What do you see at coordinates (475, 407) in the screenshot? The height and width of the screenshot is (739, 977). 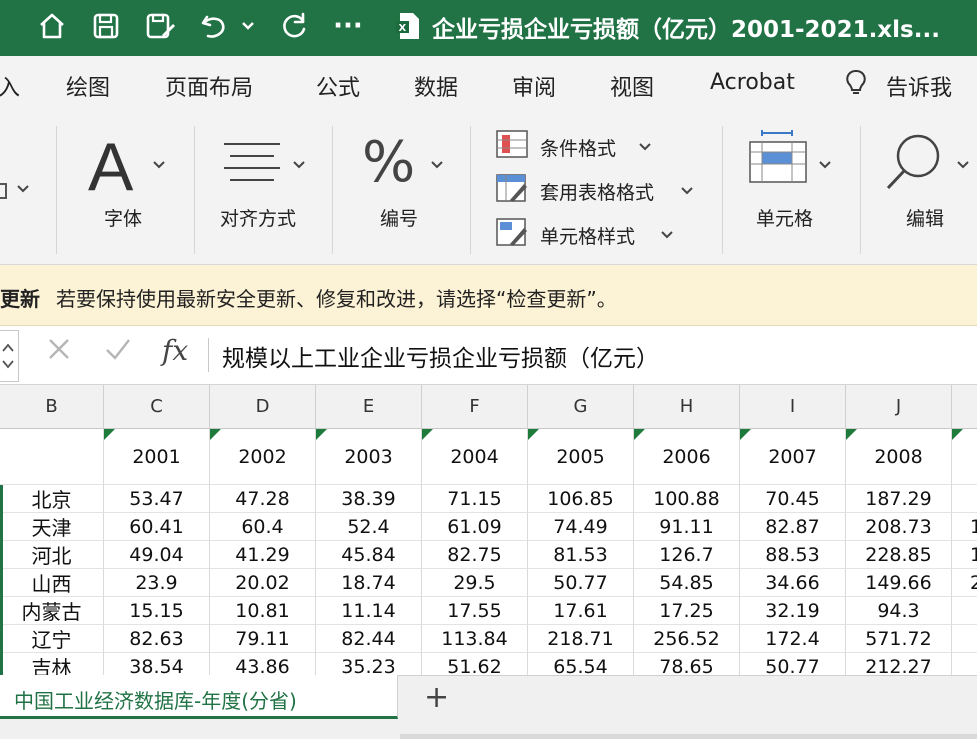 I see `column-header-f: F` at bounding box center [475, 407].